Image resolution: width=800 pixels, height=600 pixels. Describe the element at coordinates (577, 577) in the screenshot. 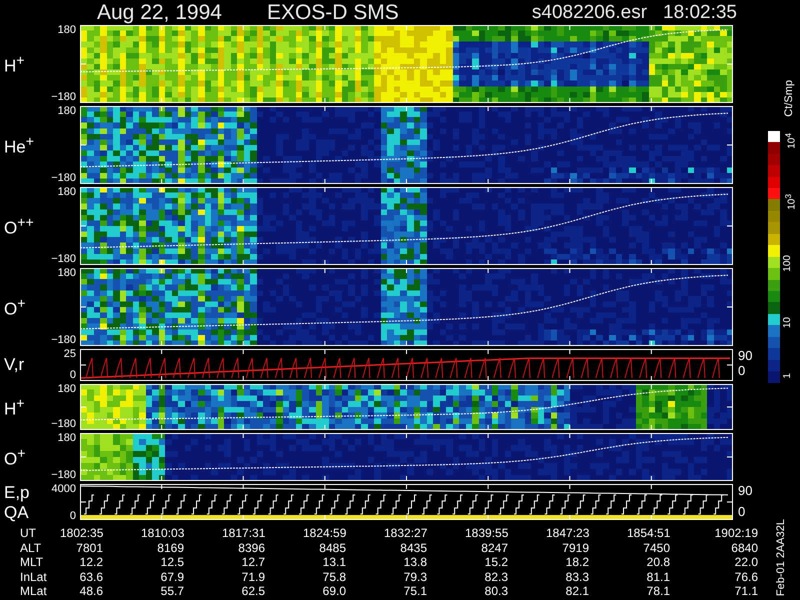

I see `table-value: 83.3` at that location.